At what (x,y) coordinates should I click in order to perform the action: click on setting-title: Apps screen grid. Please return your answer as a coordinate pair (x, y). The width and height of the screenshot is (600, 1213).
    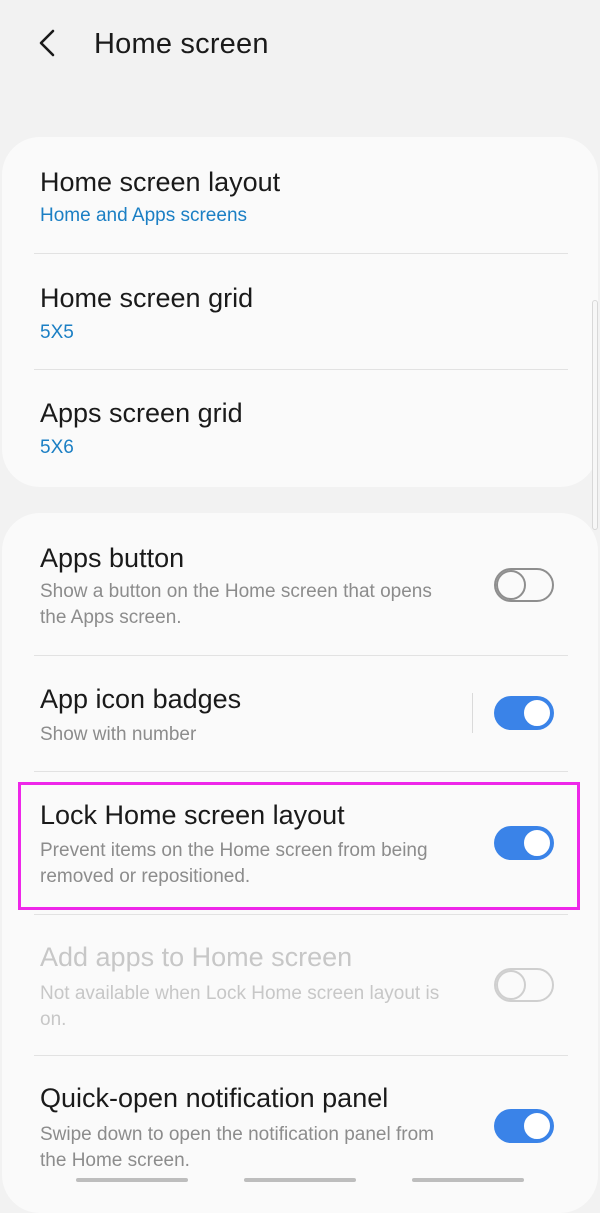
    Looking at the image, I should click on (141, 413).